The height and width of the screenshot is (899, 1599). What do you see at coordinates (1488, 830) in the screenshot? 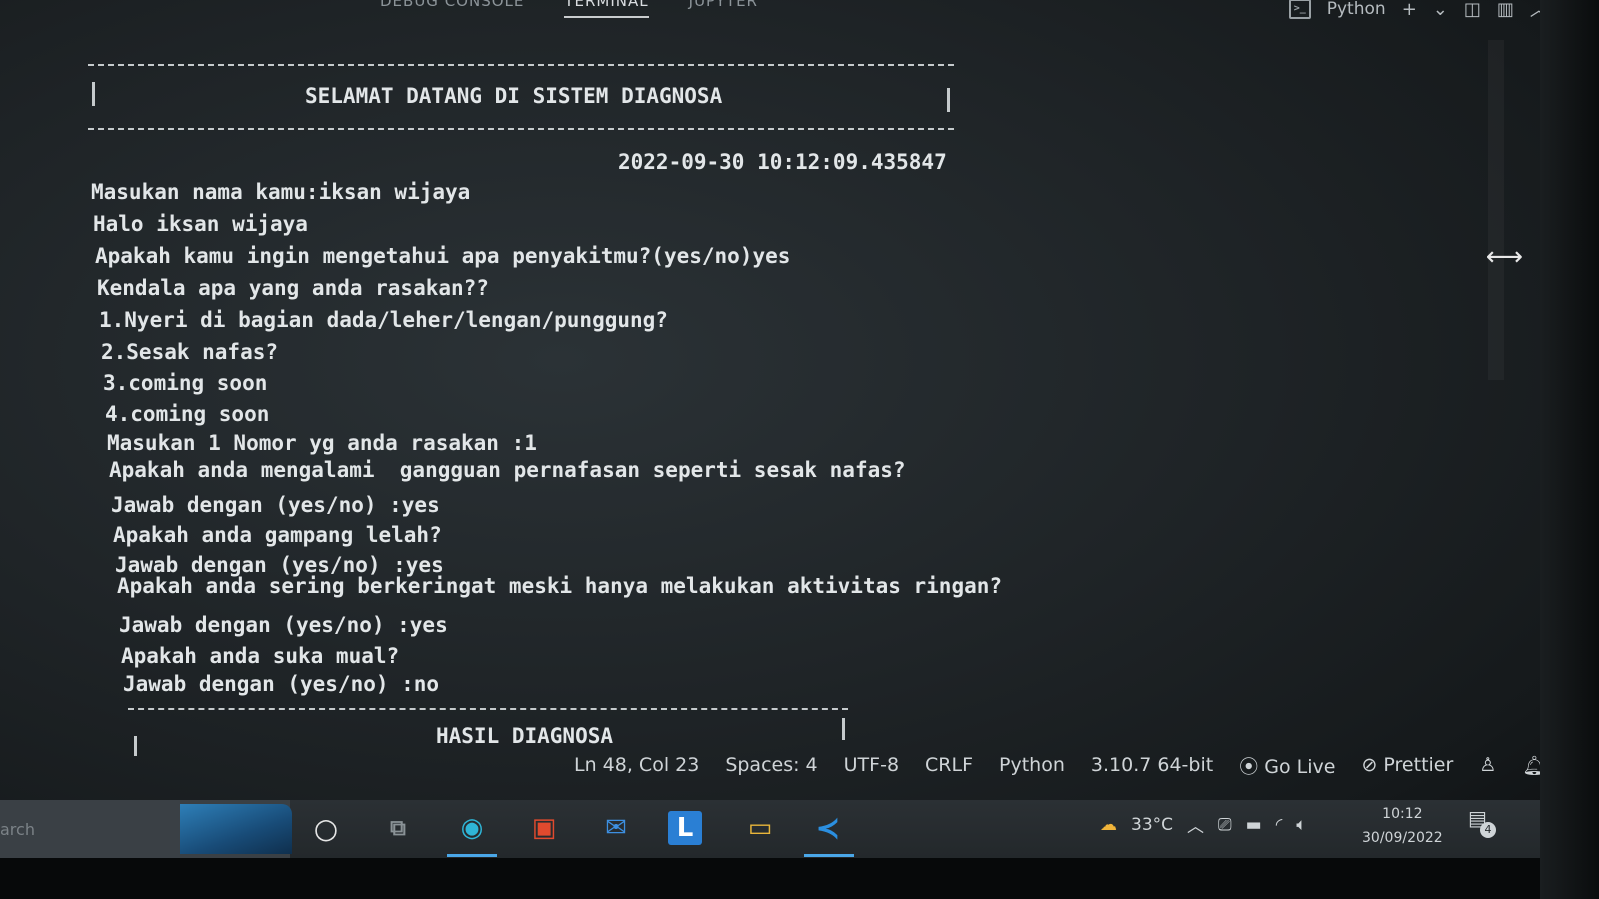
I see `notification-count-badge: 4` at bounding box center [1488, 830].